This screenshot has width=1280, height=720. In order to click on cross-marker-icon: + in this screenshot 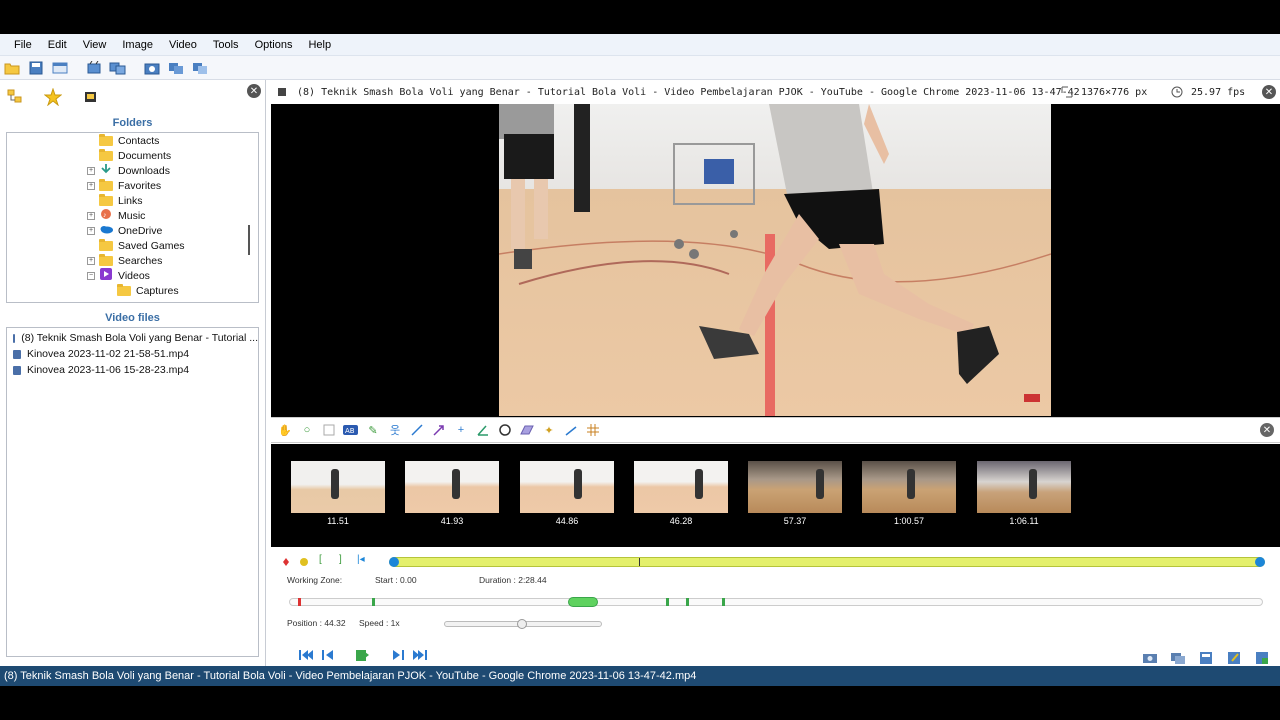, I will do `click(461, 430)`.